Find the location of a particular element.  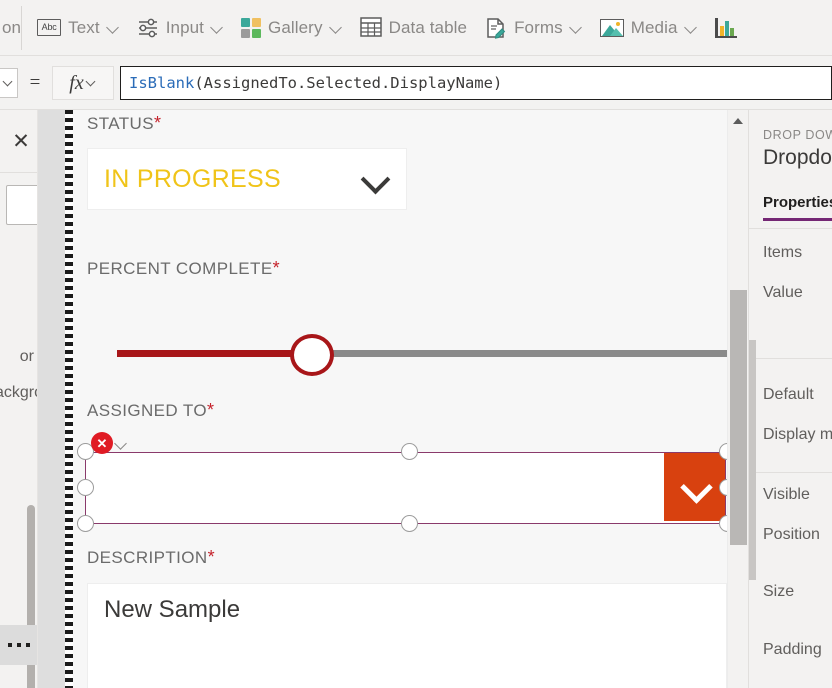

formula-input: IsBlank (AssignedTo.Selected.DisplayName) is located at coordinates (476, 82).